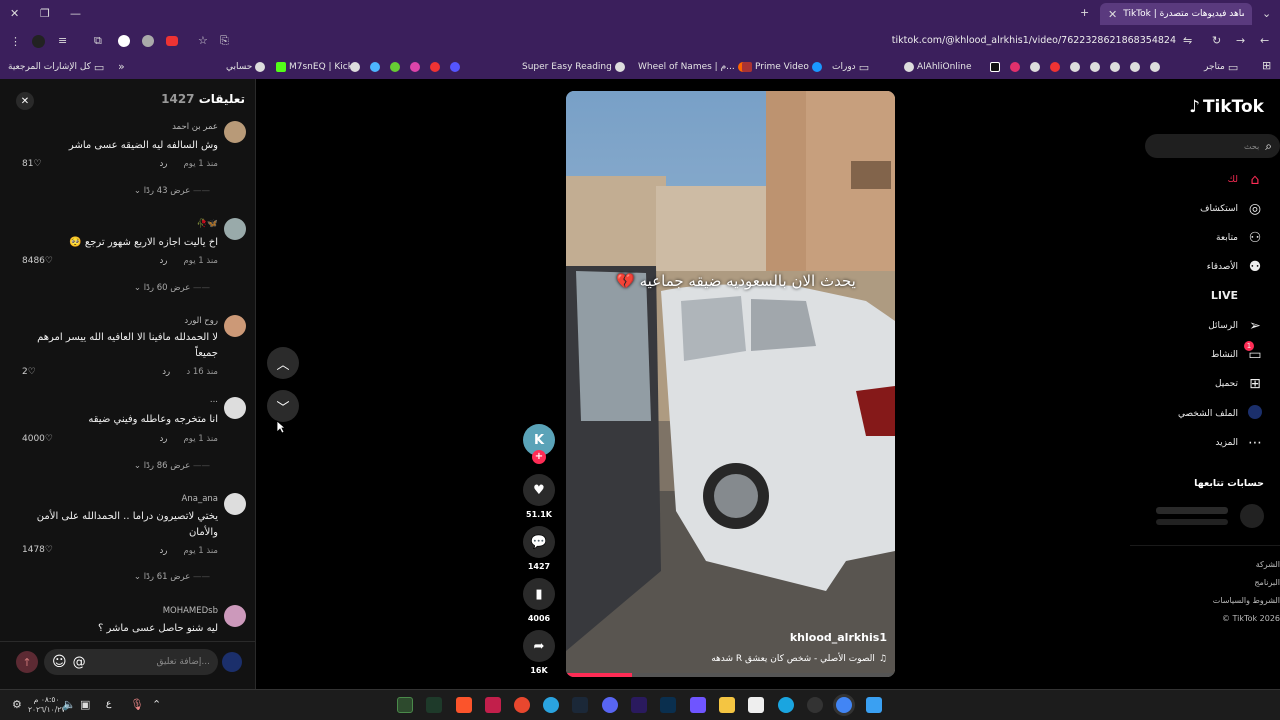 The width and height of the screenshot is (1280, 720). What do you see at coordinates (1235, 267) in the screenshot?
I see `sidebar-item-friends: ⚉ الأصدقاء` at bounding box center [1235, 267].